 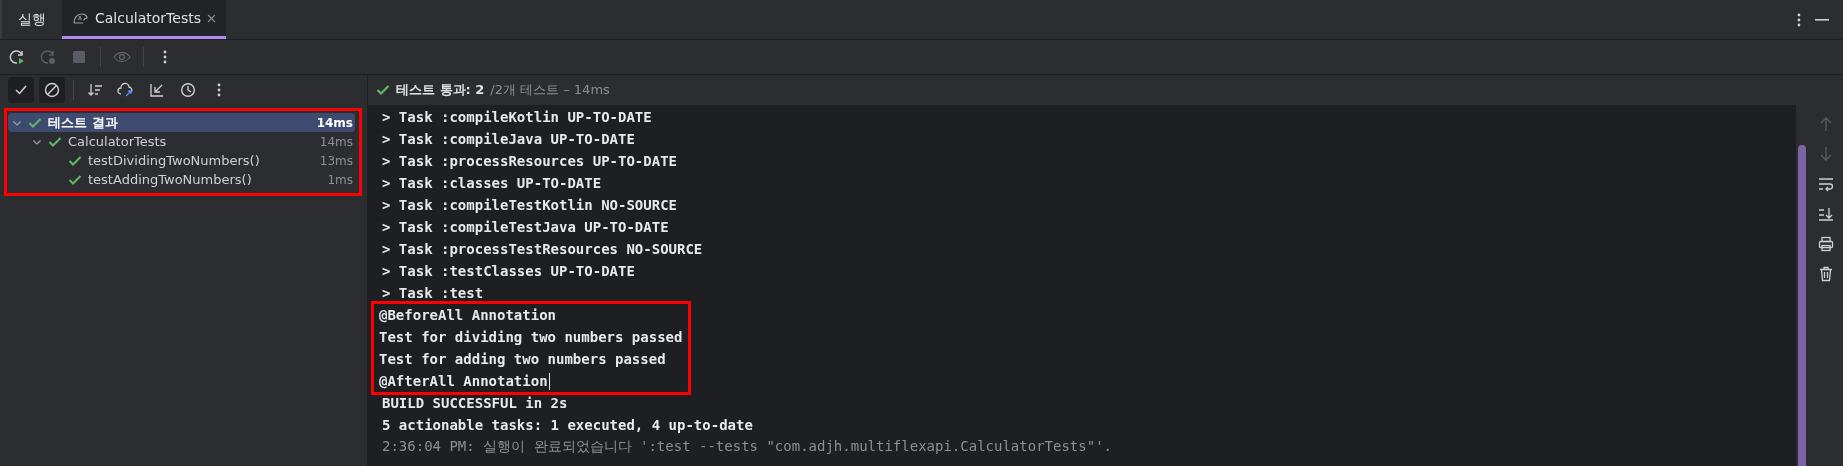 What do you see at coordinates (79, 57) in the screenshot?
I see `stop-icon` at bounding box center [79, 57].